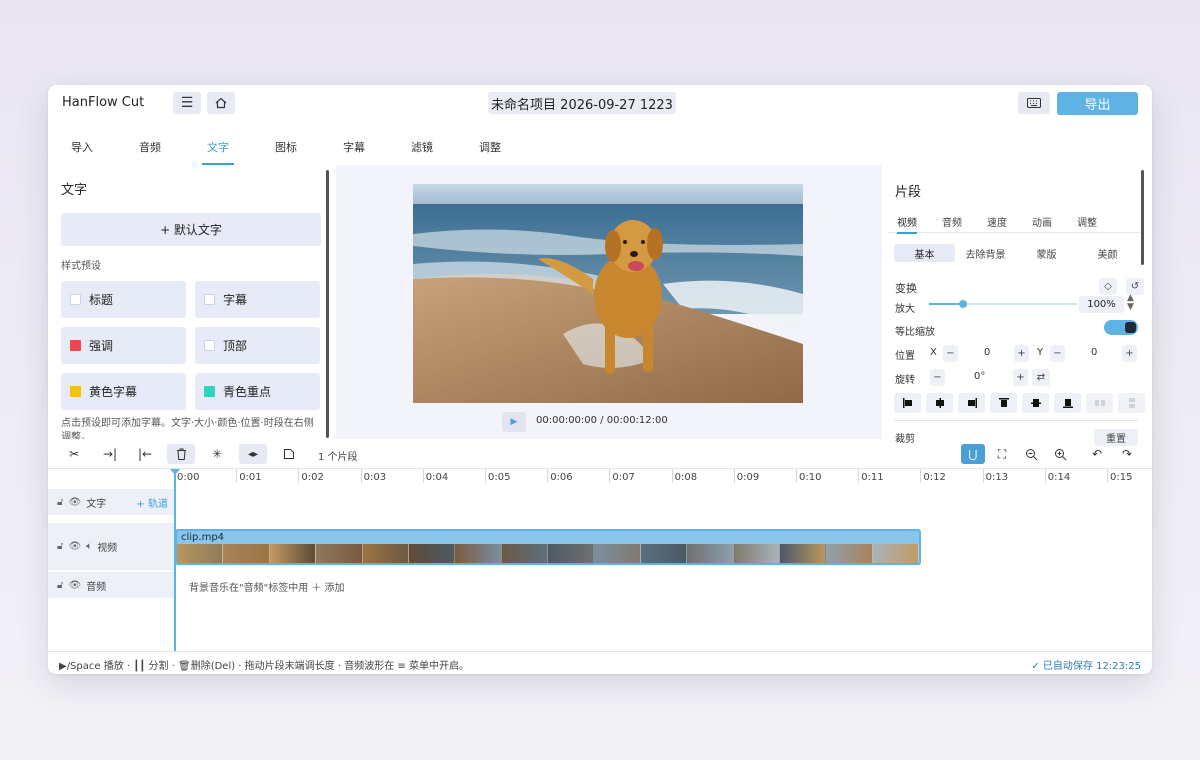 Image resolution: width=1200 pixels, height=760 pixels. I want to click on preset-4: 黄色字幕, so click(123, 391).